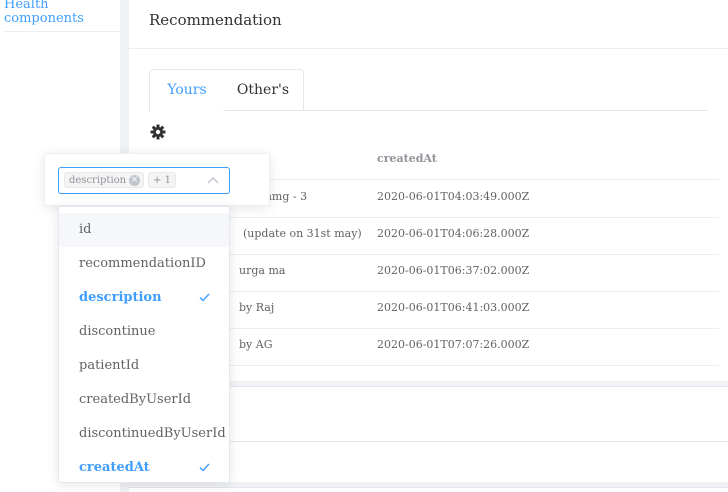 The width and height of the screenshot is (728, 492). What do you see at coordinates (44, 13) in the screenshot?
I see `sidebar-item-label: Health components` at bounding box center [44, 13].